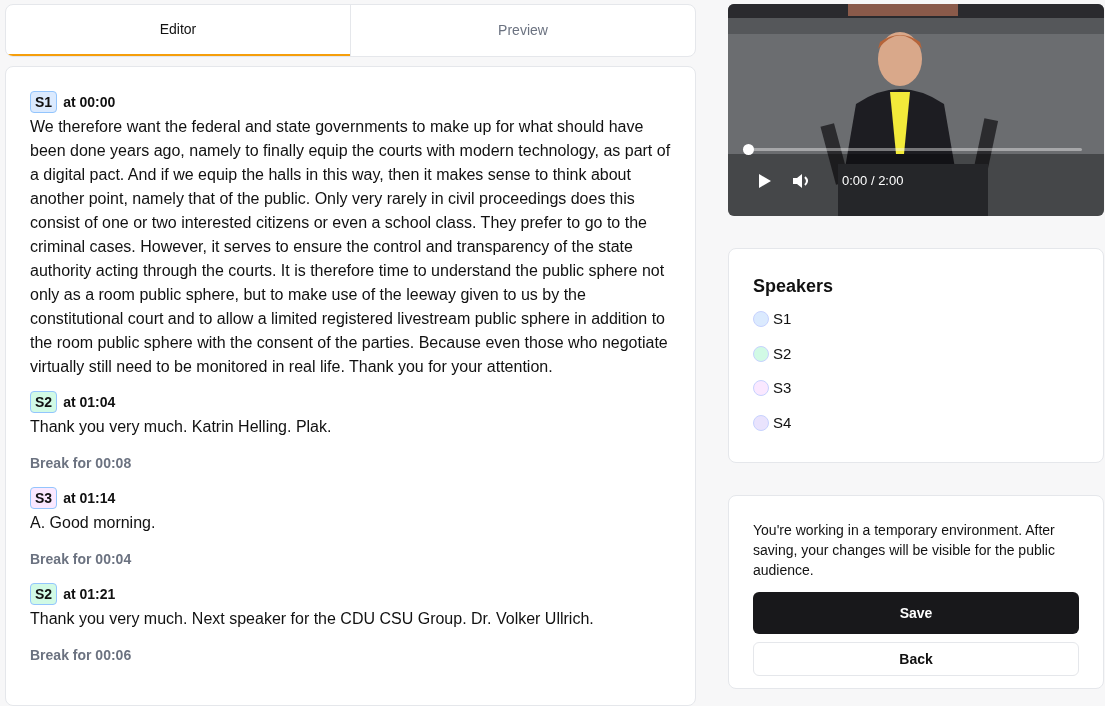  I want to click on break-label: Break for 00:06, so click(81, 655).